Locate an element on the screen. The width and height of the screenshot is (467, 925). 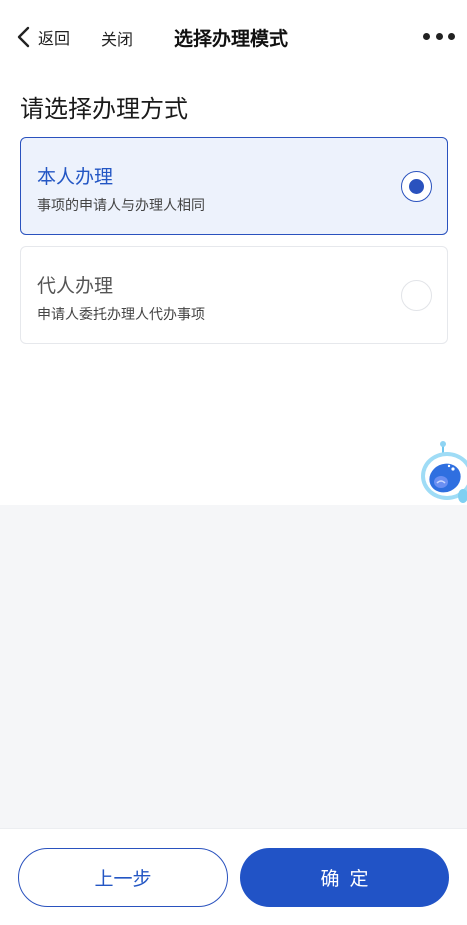
chevron-left-icon is located at coordinates (23, 37).